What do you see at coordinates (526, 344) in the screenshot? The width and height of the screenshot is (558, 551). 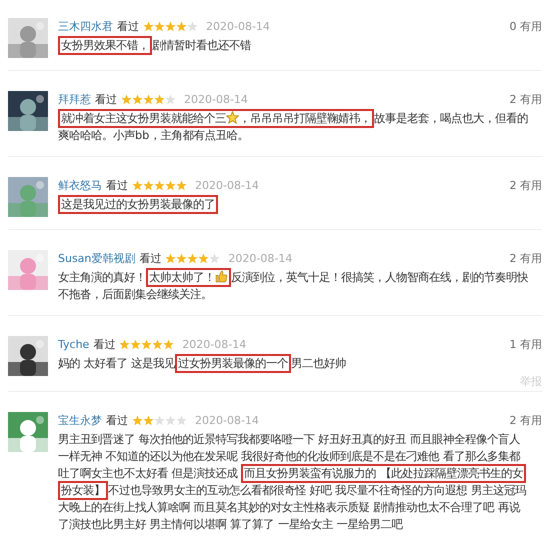 I see `useful-count: 1 有用` at bounding box center [526, 344].